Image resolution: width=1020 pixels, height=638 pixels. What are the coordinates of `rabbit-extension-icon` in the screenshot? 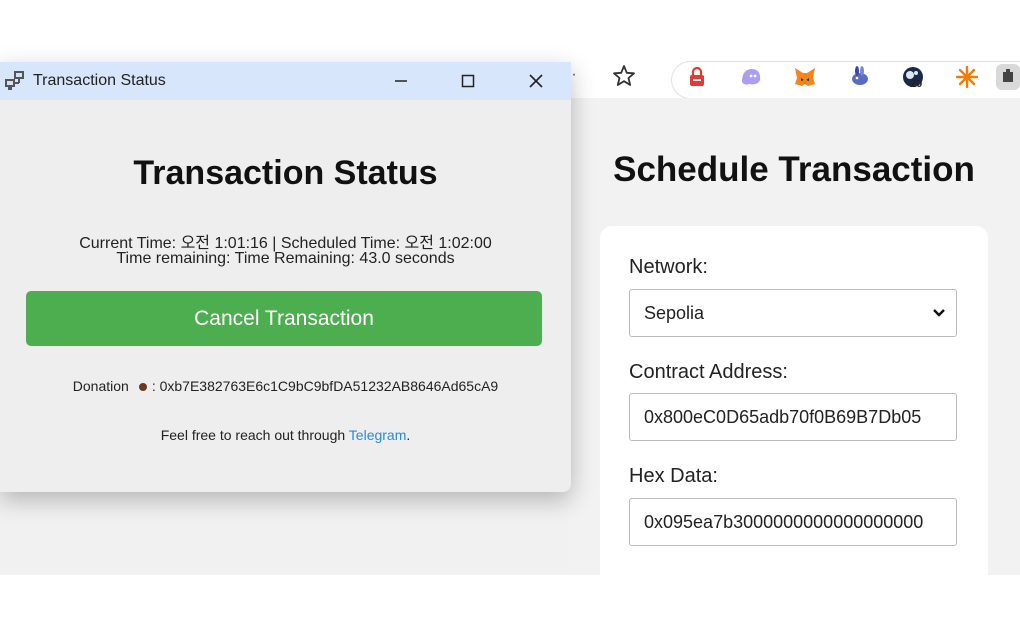 It's located at (859, 77).